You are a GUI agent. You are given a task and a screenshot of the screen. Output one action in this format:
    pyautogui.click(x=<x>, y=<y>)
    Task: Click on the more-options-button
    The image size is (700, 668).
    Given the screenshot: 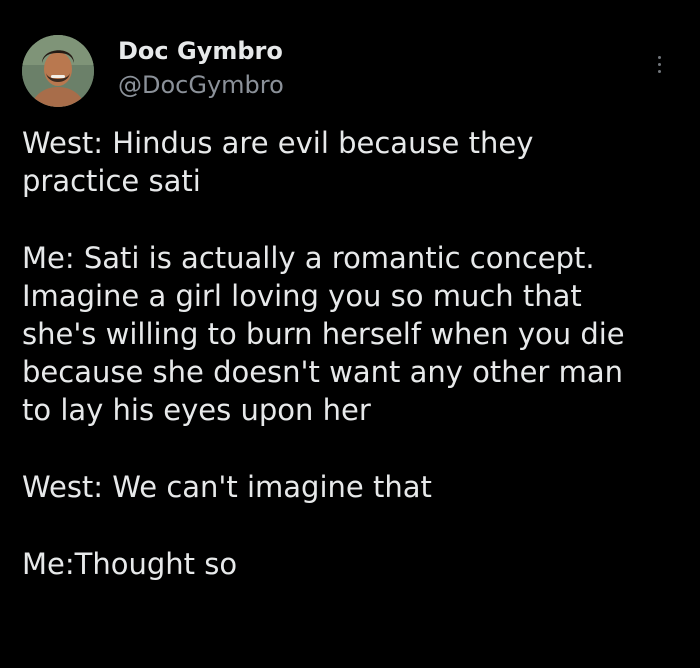 What is the action you would take?
    pyautogui.click(x=660, y=65)
    